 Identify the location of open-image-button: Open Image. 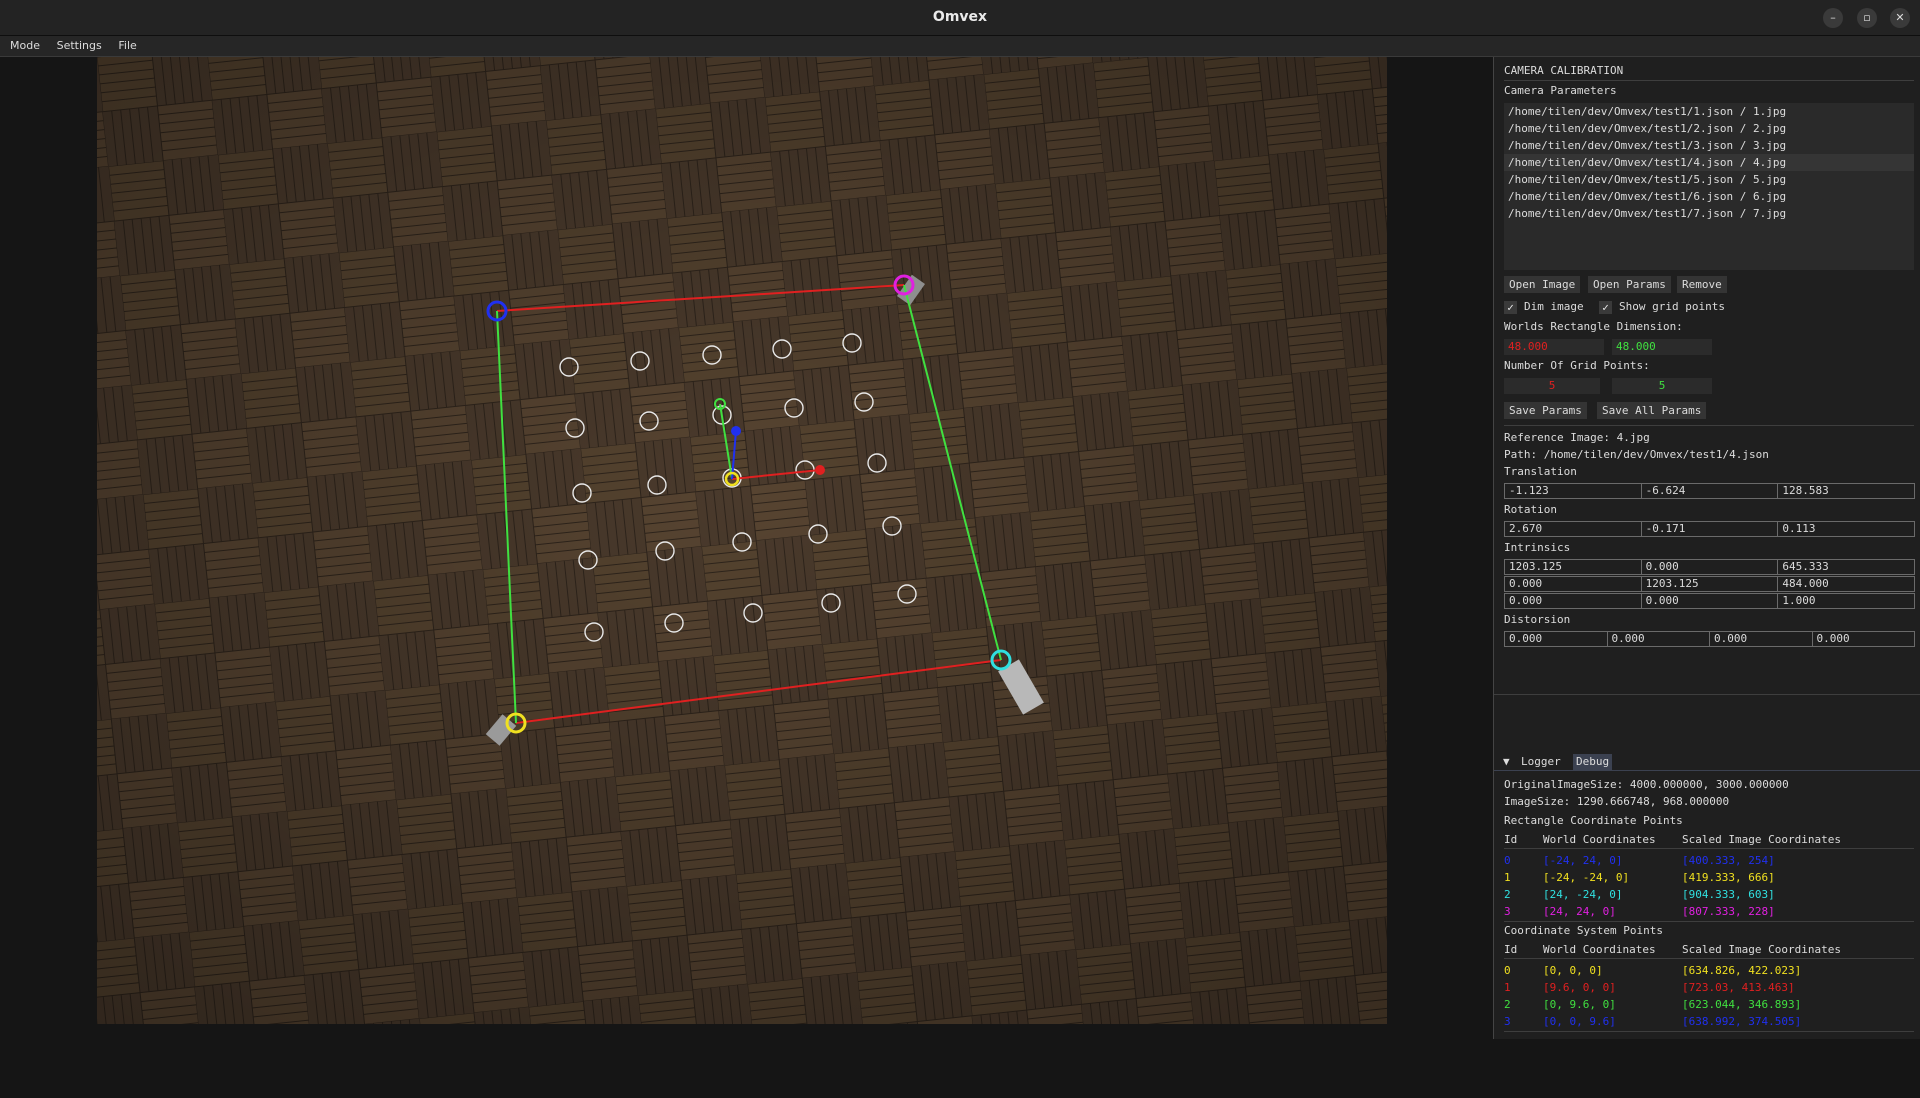
(1542, 284).